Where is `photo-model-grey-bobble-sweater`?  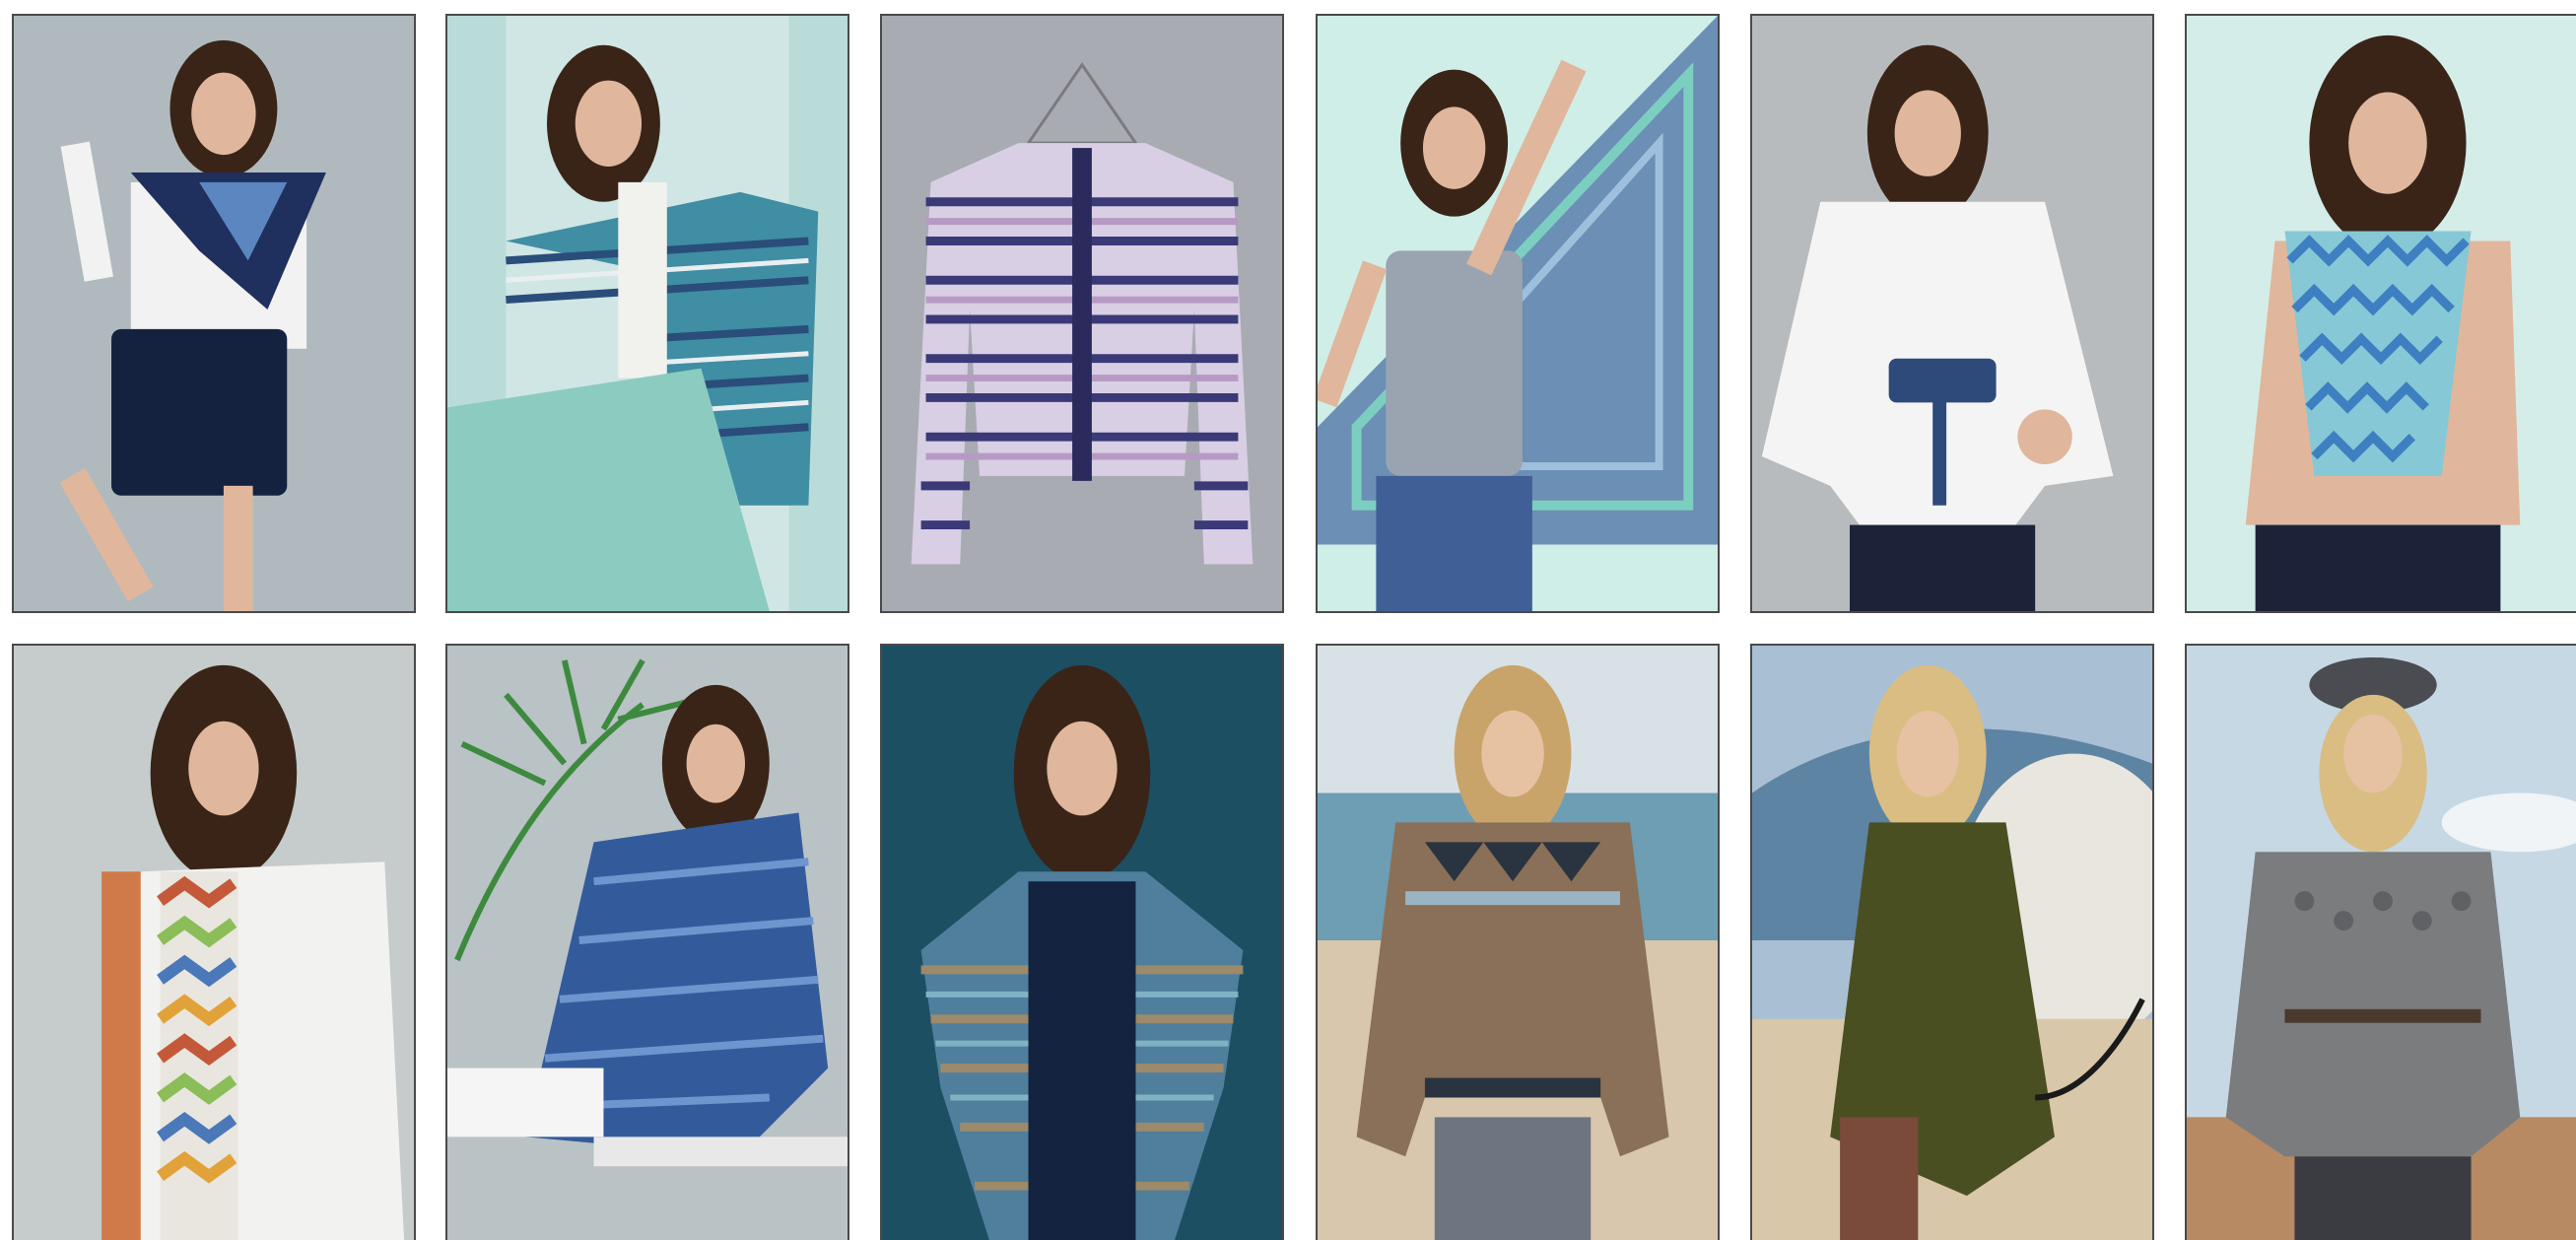 photo-model-grey-bobble-sweater is located at coordinates (2381, 943).